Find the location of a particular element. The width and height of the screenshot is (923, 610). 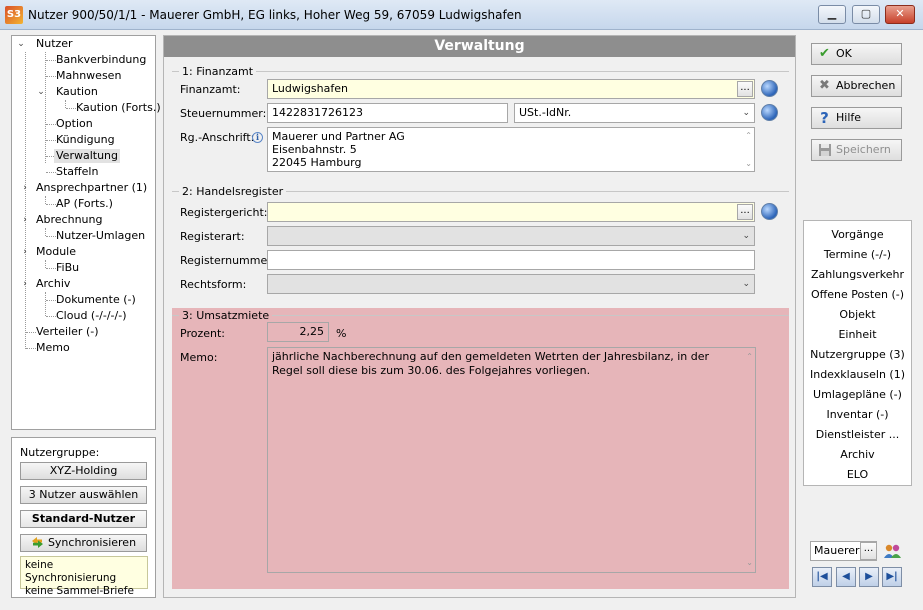

sync-button: Synchronisieren is located at coordinates (83, 543).